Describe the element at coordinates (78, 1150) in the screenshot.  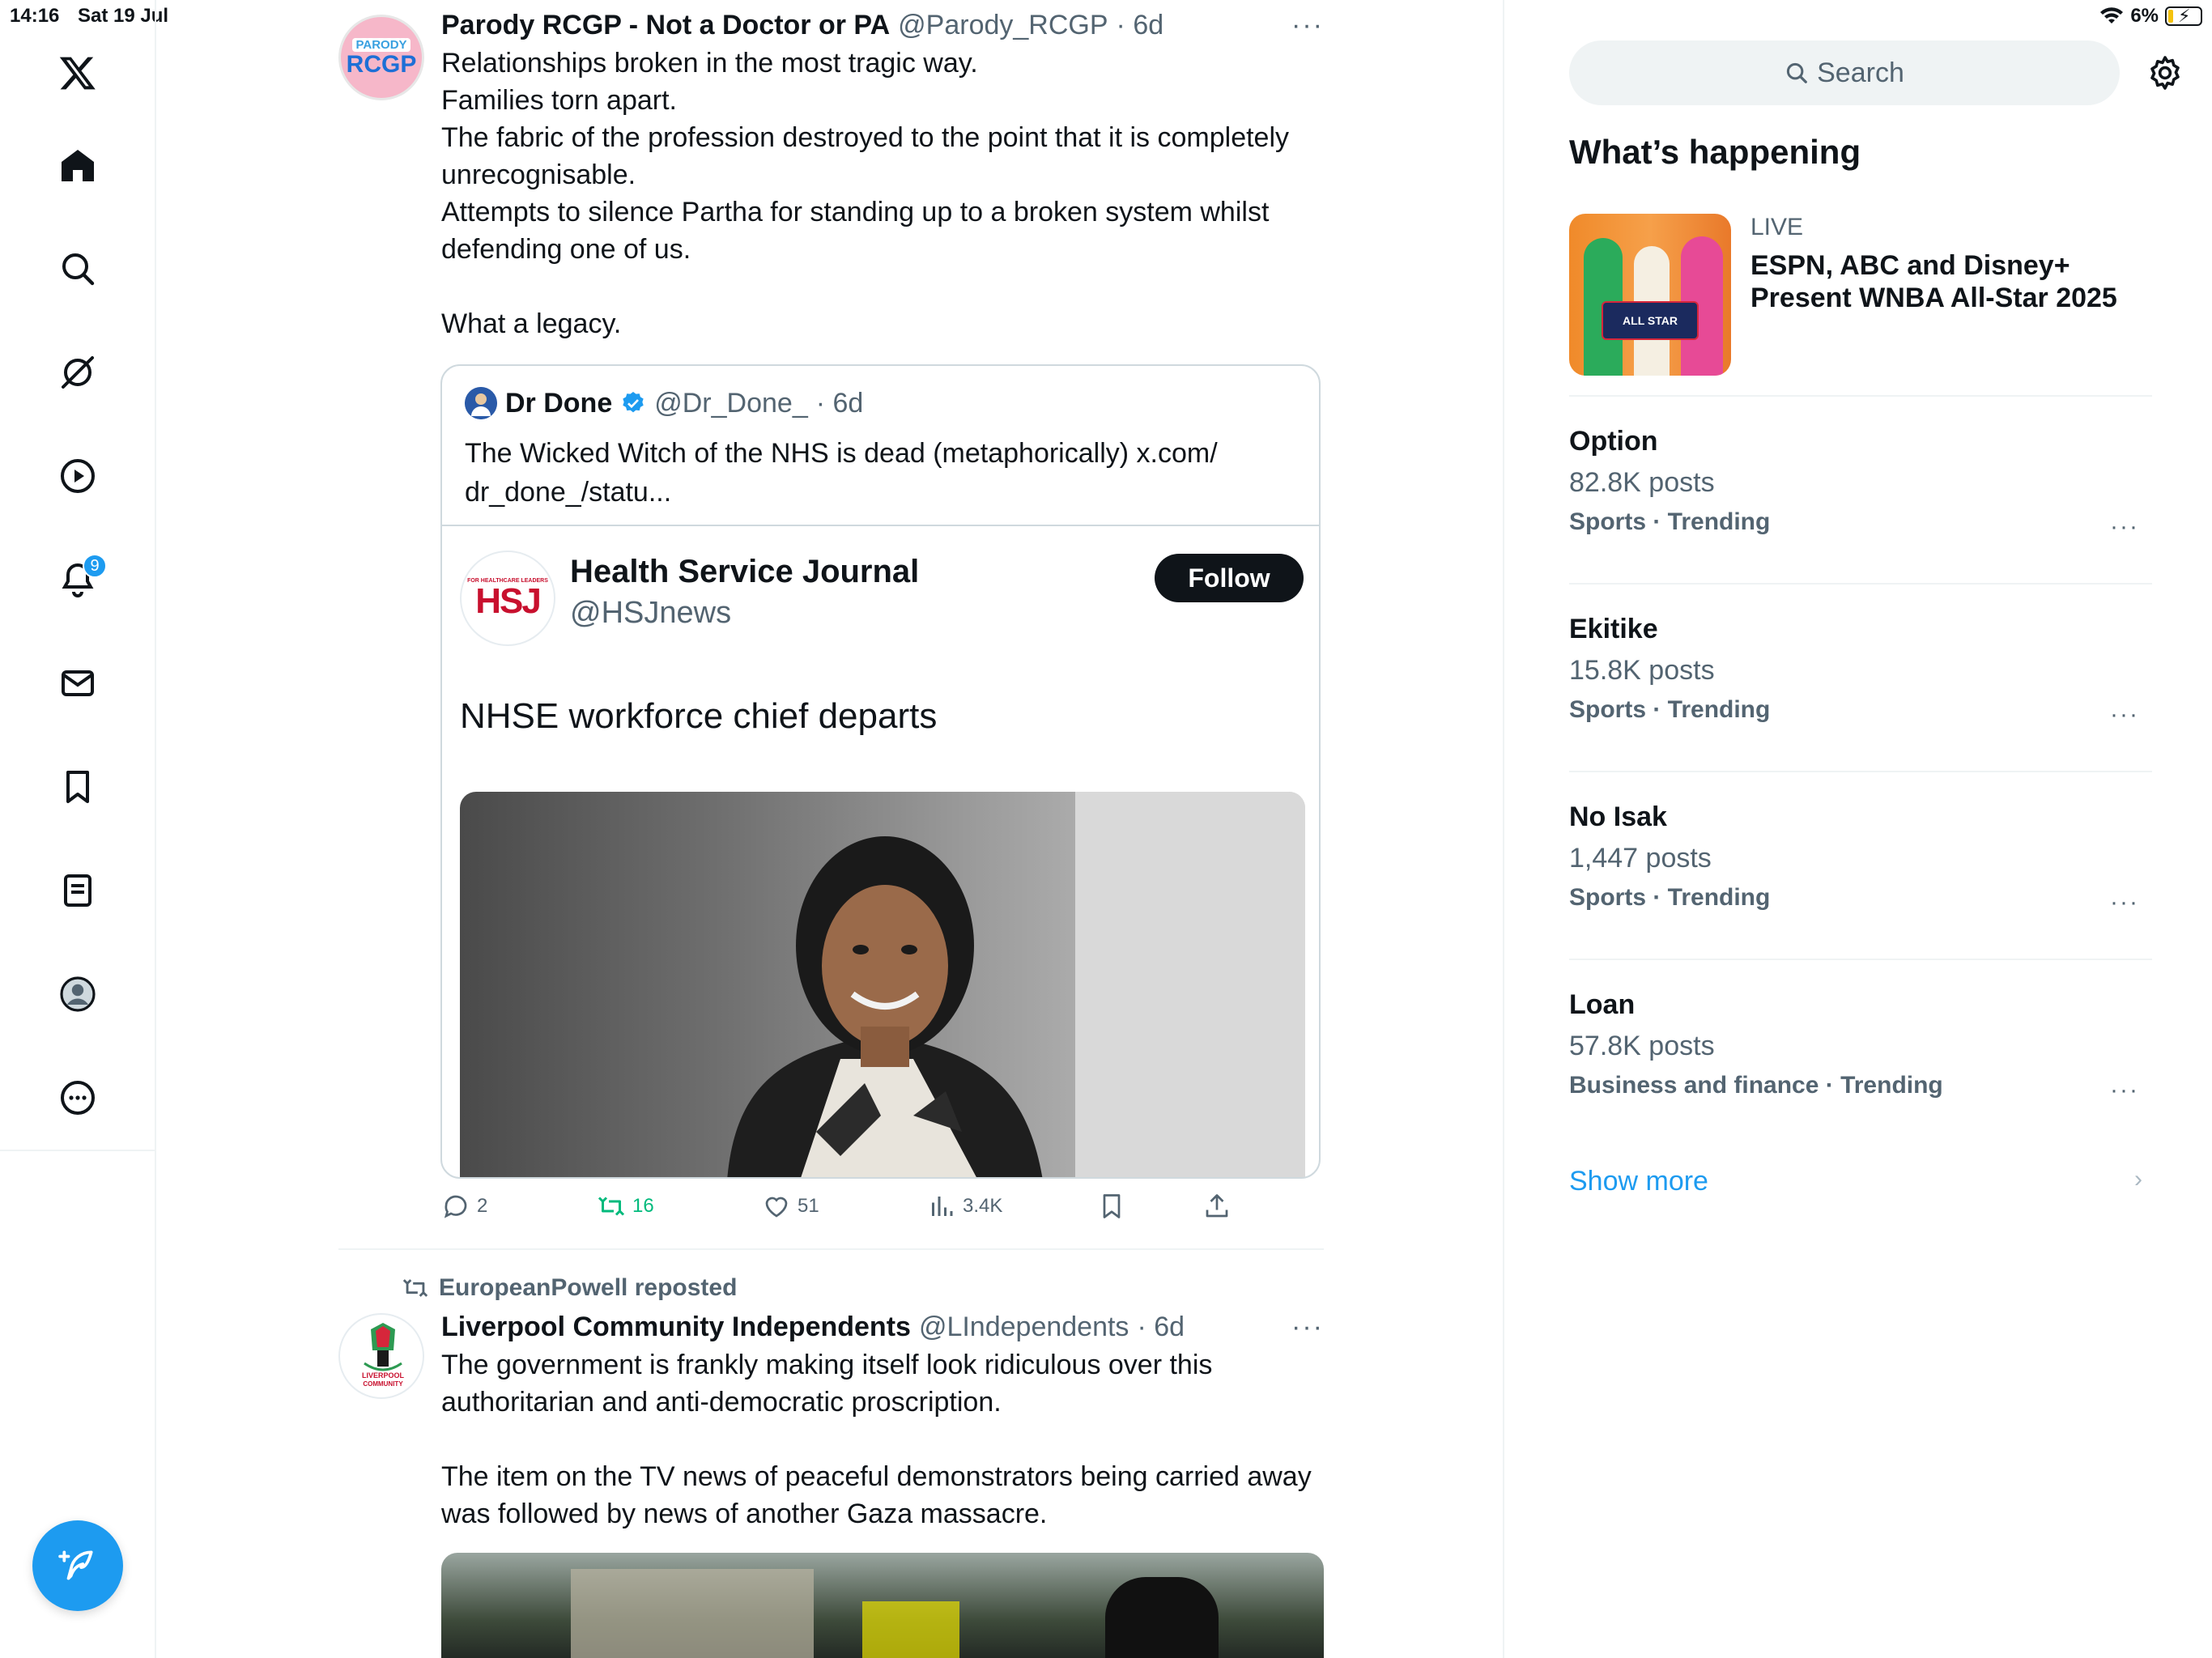
I see `nav-divider` at that location.